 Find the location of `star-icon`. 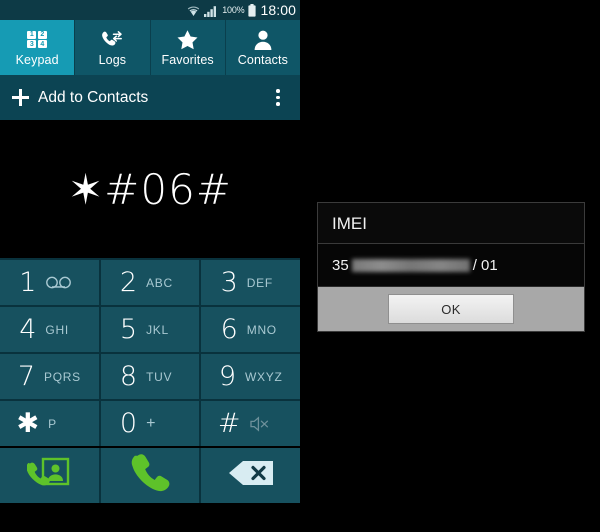

star-icon is located at coordinates (187, 40).